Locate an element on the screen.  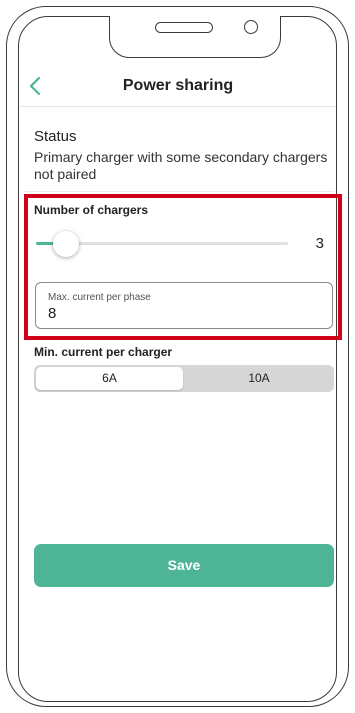
header: Power sharing is located at coordinates (178, 86).